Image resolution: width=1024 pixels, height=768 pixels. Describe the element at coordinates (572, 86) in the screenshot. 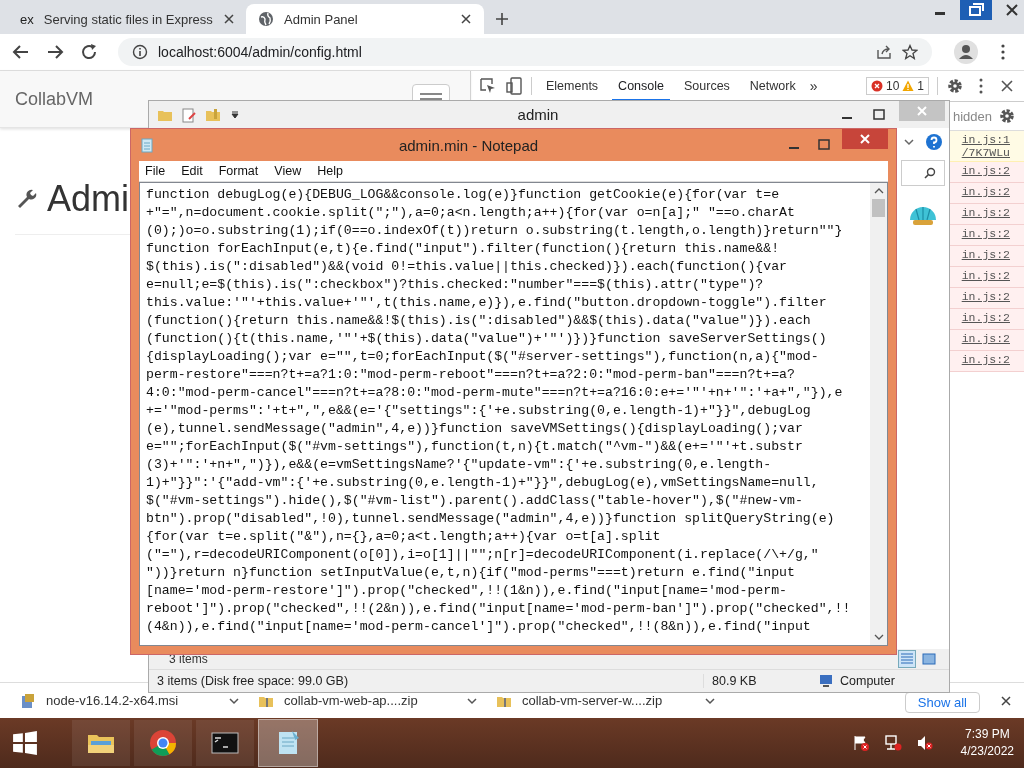

I see `devtools-tab: Elements` at that location.